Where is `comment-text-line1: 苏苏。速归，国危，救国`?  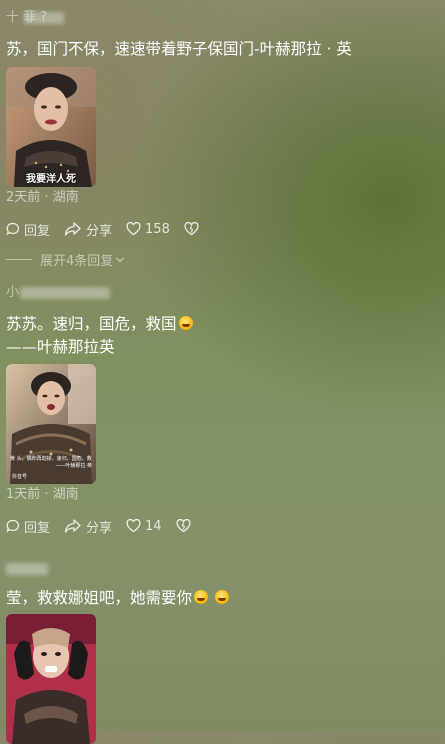 comment-text-line1: 苏苏。速归，国危，救国 is located at coordinates (91, 324).